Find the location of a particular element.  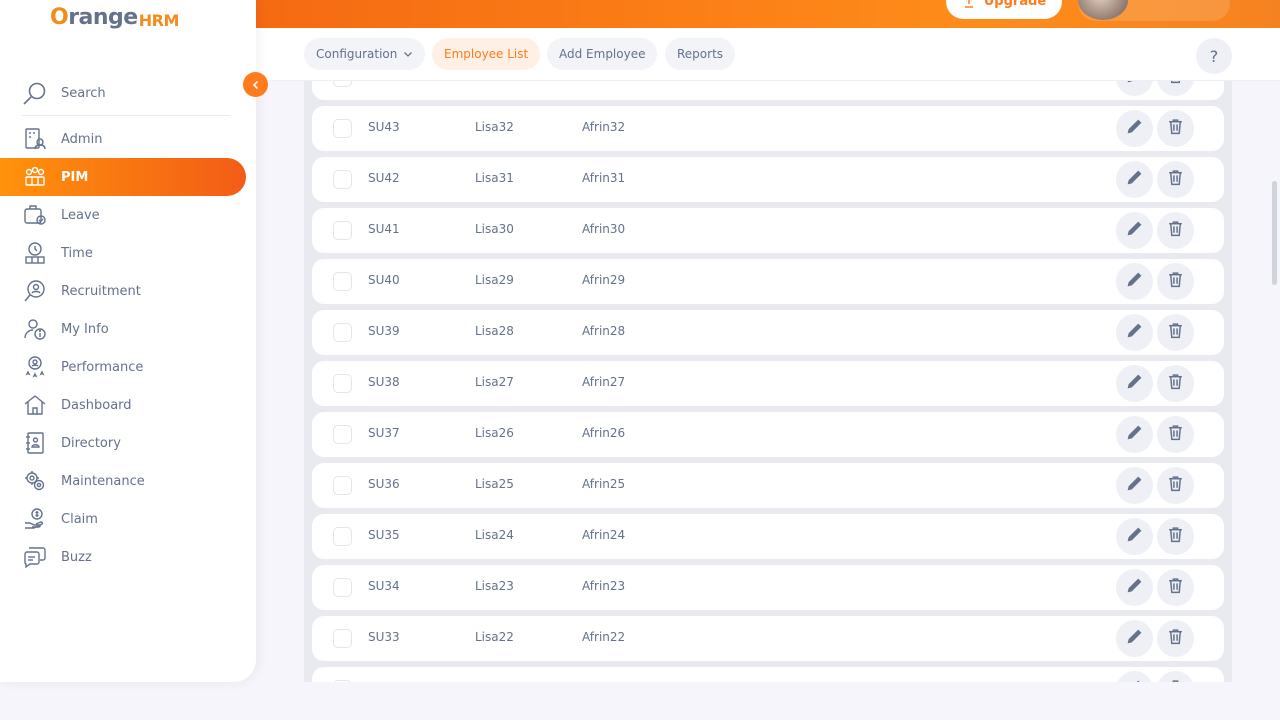

employee-id-cell: SU40 is located at coordinates (384, 280).